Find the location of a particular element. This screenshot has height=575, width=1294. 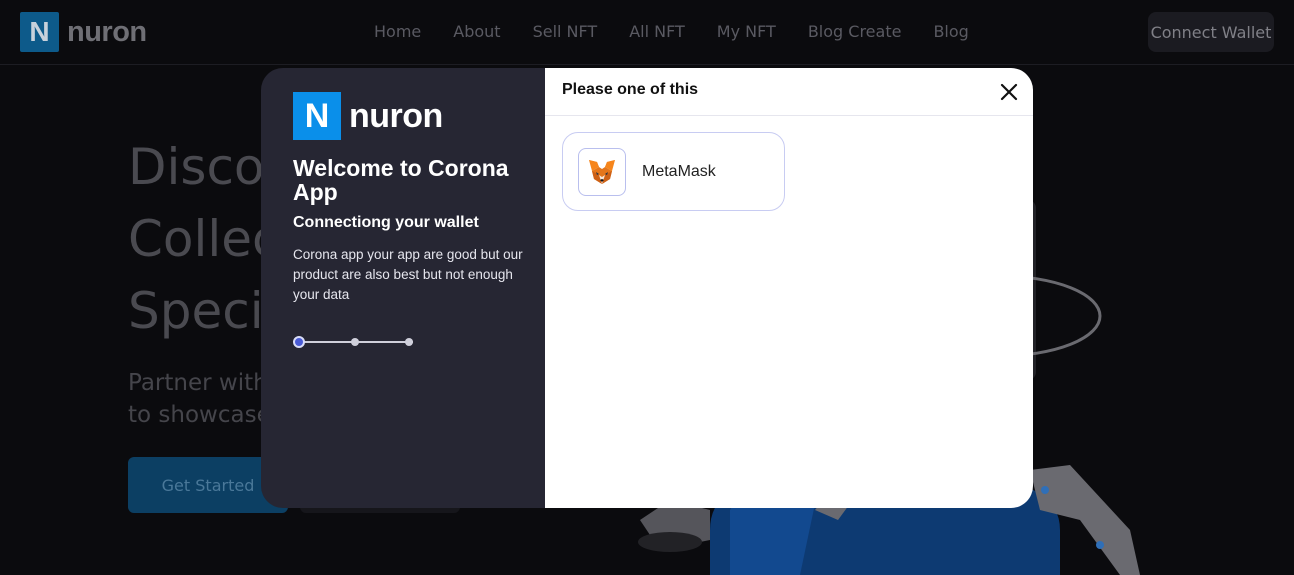

wallet-name-metamask: MetaMask is located at coordinates (679, 171).